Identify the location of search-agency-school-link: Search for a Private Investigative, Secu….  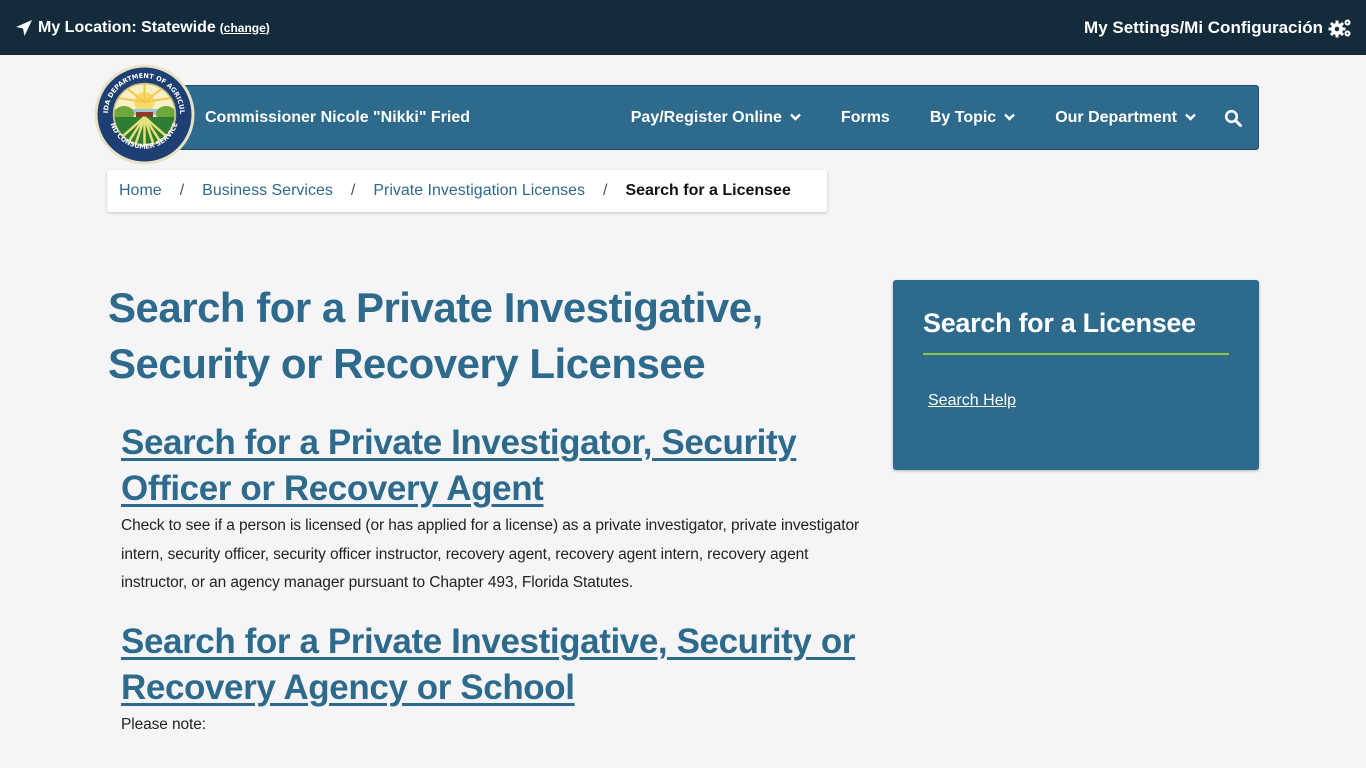
(491, 665).